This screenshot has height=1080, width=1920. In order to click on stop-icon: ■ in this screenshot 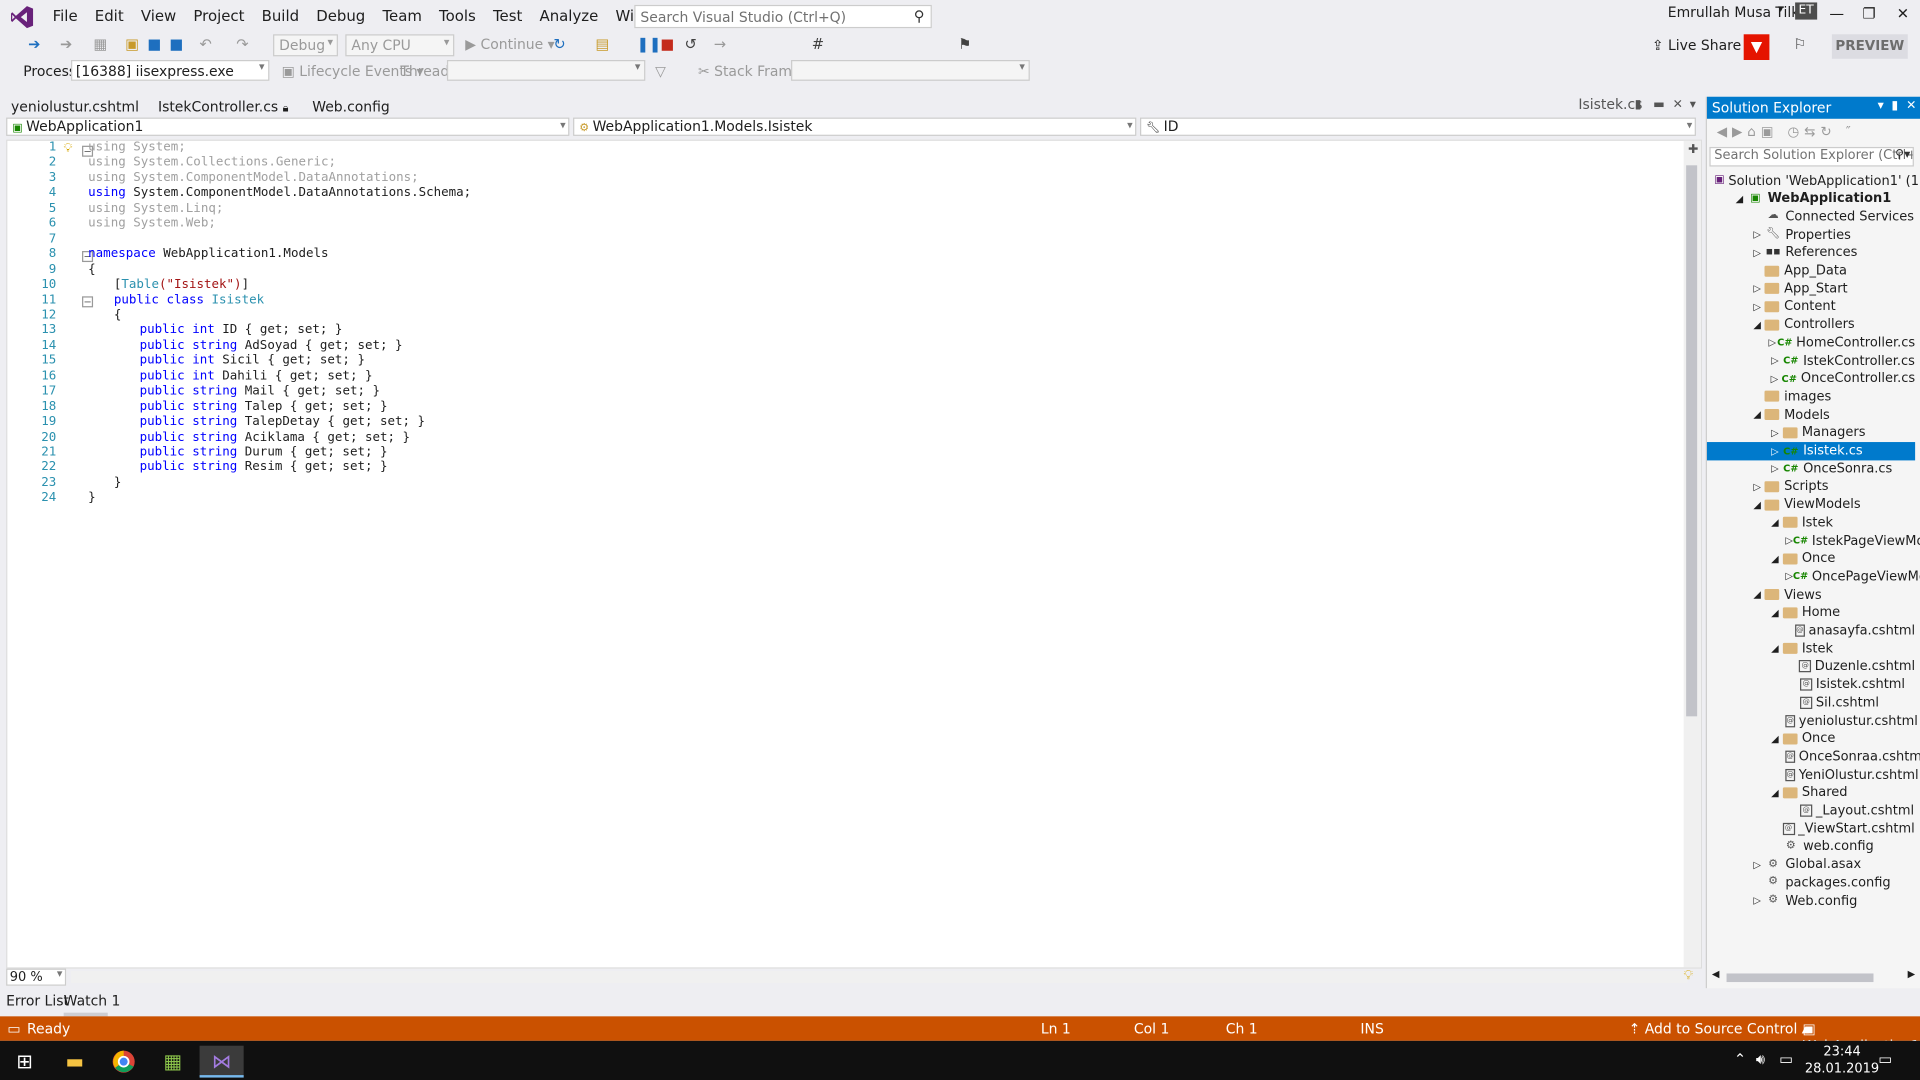, I will do `click(668, 44)`.